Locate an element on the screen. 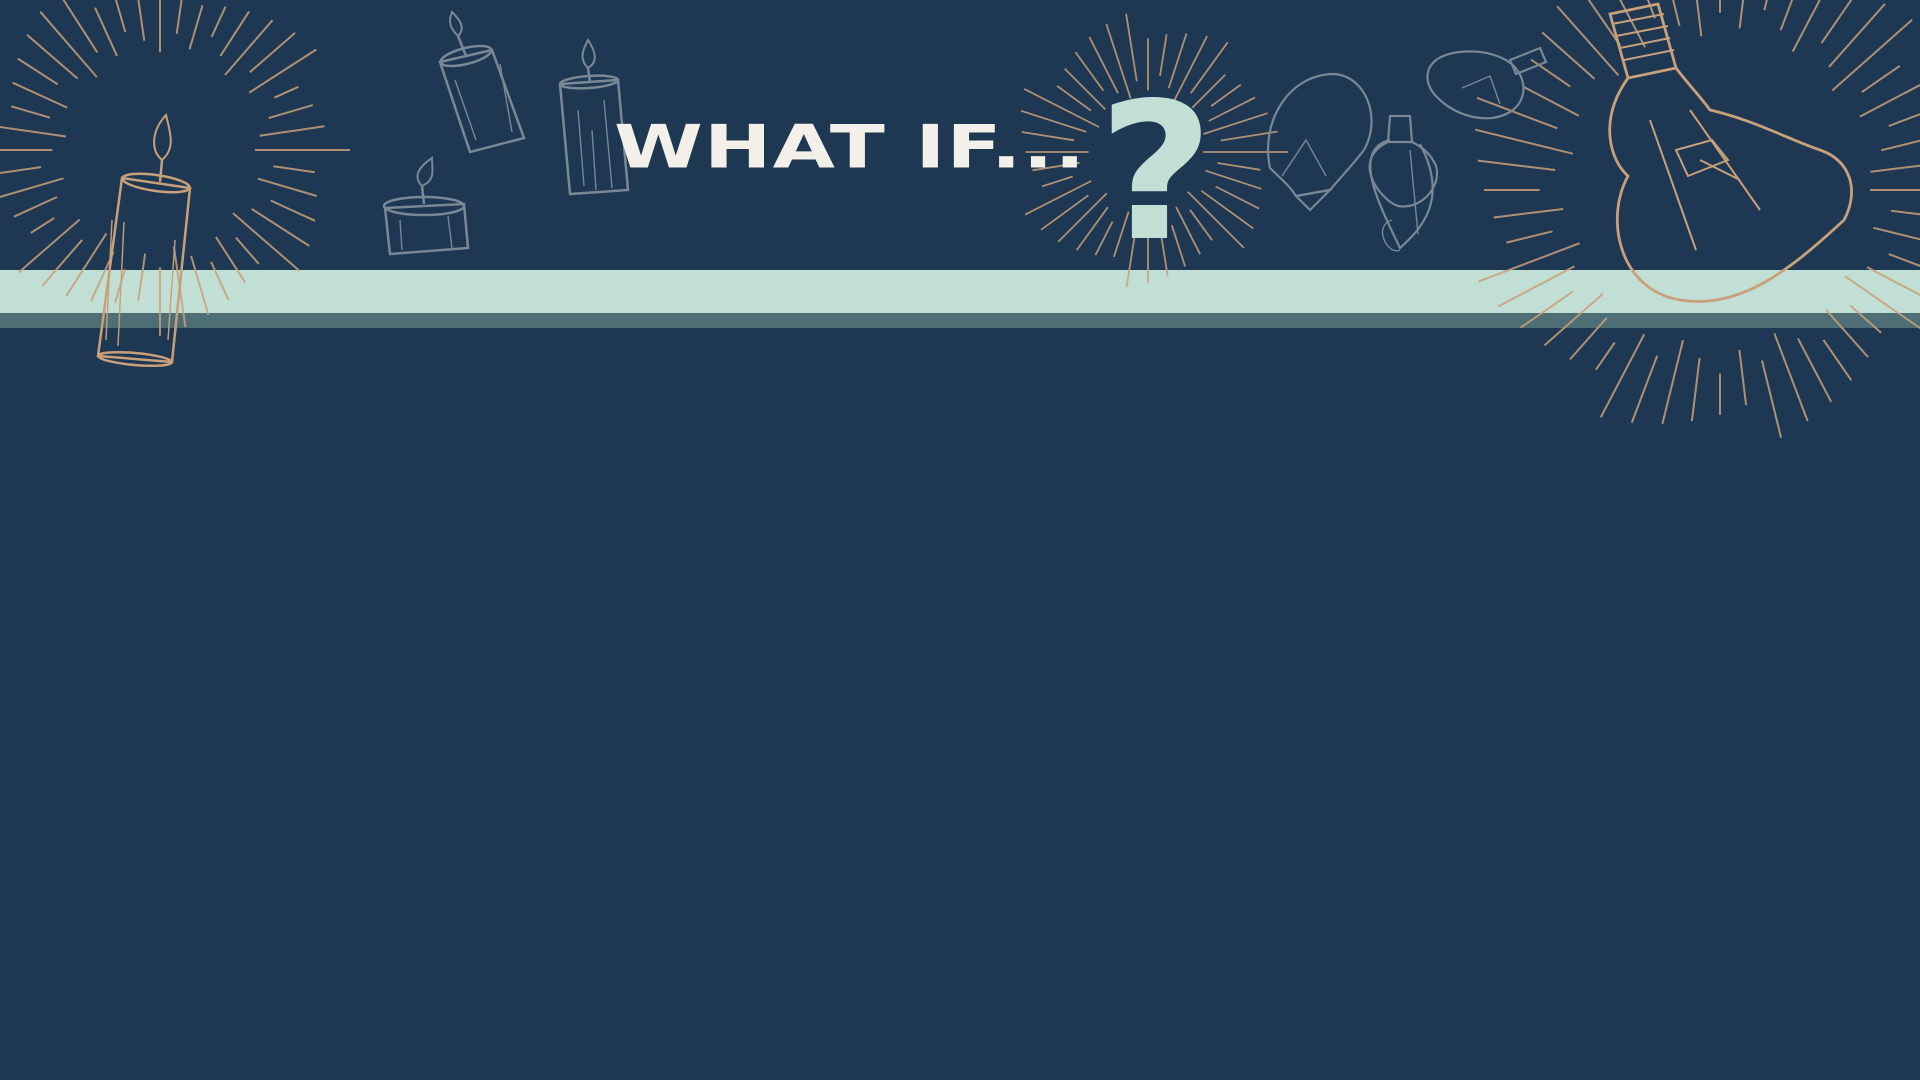  tealight-candle-icon is located at coordinates (426, 206).